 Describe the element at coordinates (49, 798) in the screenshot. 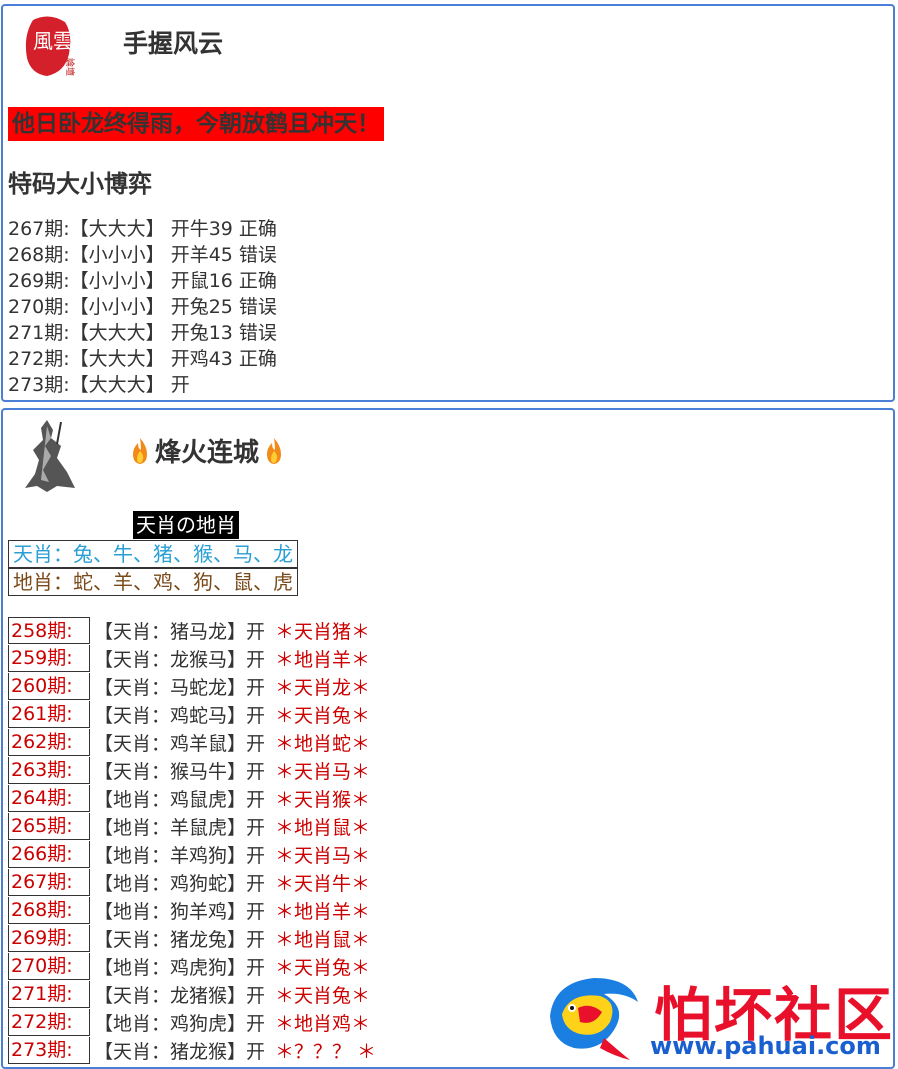

I see `prediction-period: 264期:` at that location.